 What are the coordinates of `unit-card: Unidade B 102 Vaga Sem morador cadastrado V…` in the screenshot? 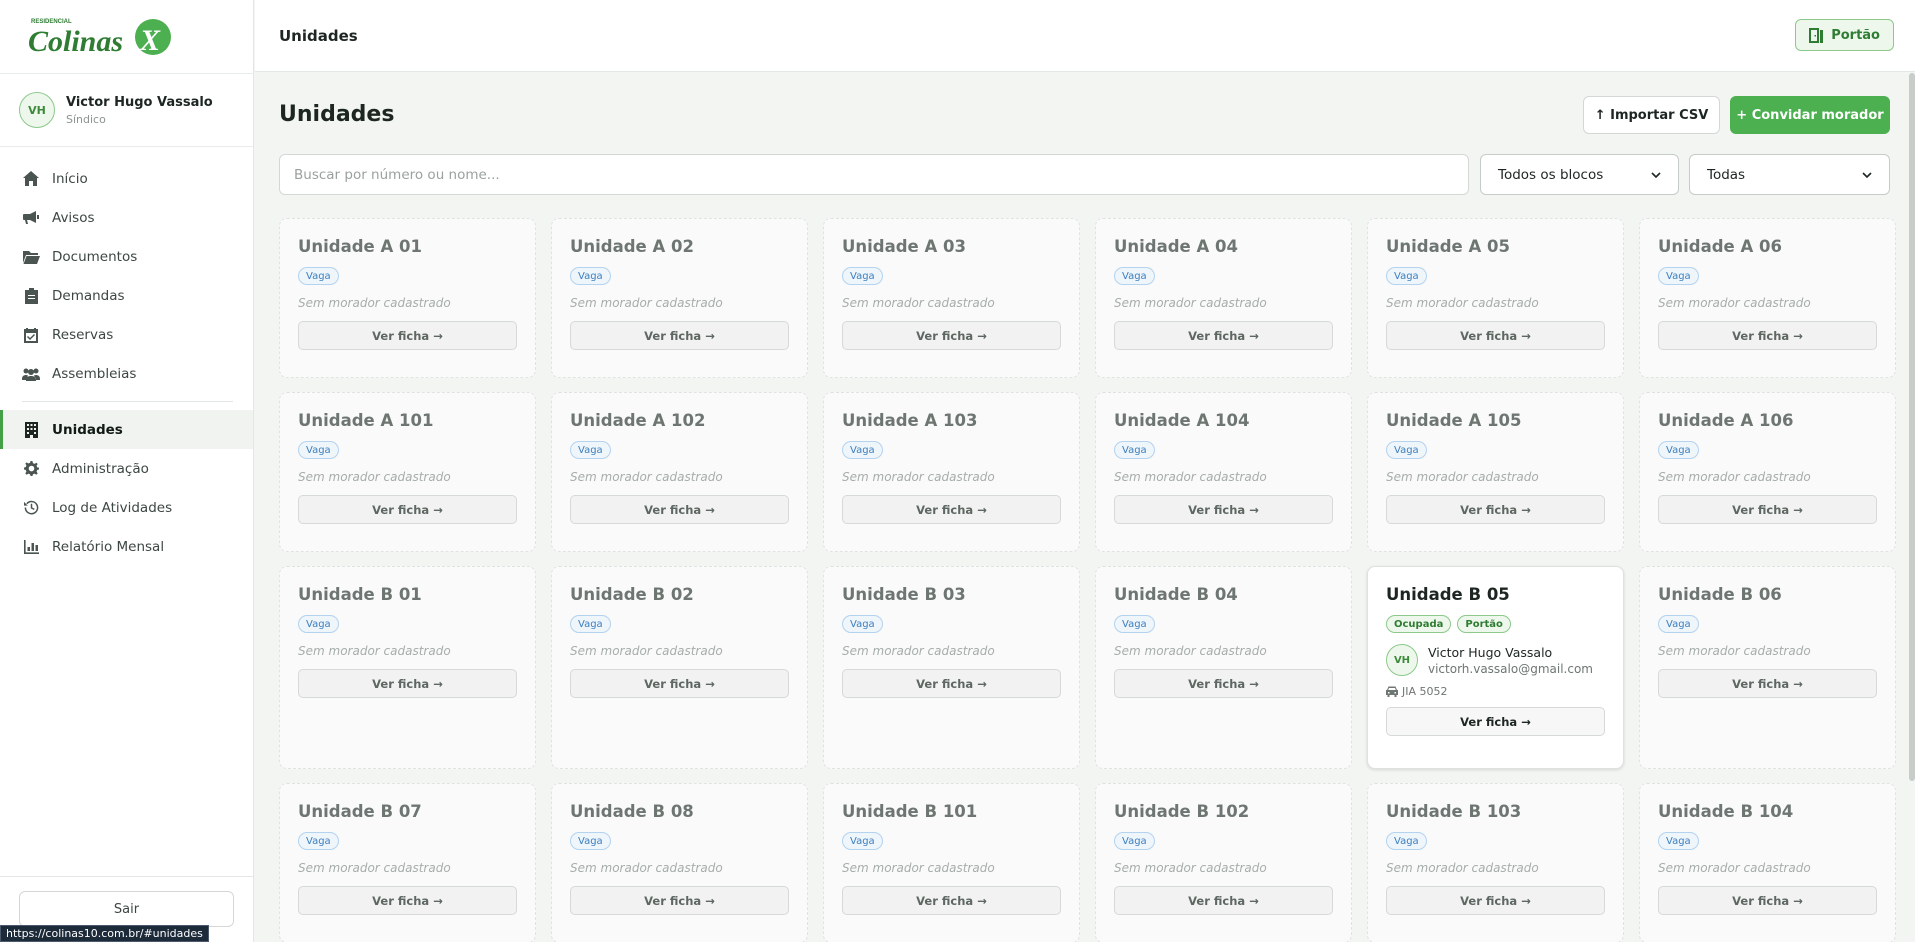 It's located at (1223, 862).